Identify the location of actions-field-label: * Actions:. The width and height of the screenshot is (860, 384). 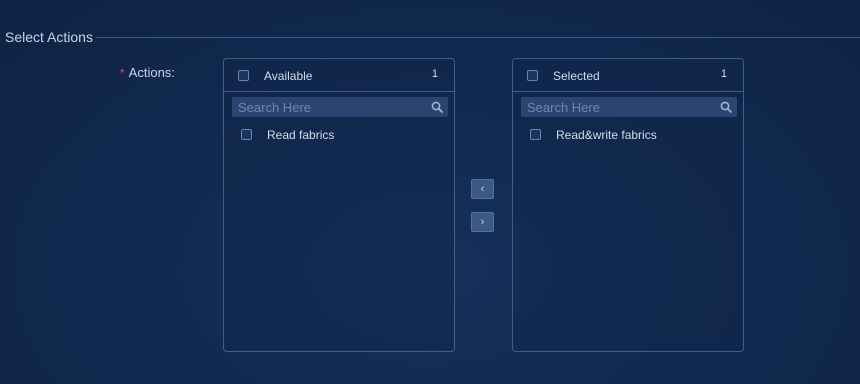
(147, 72).